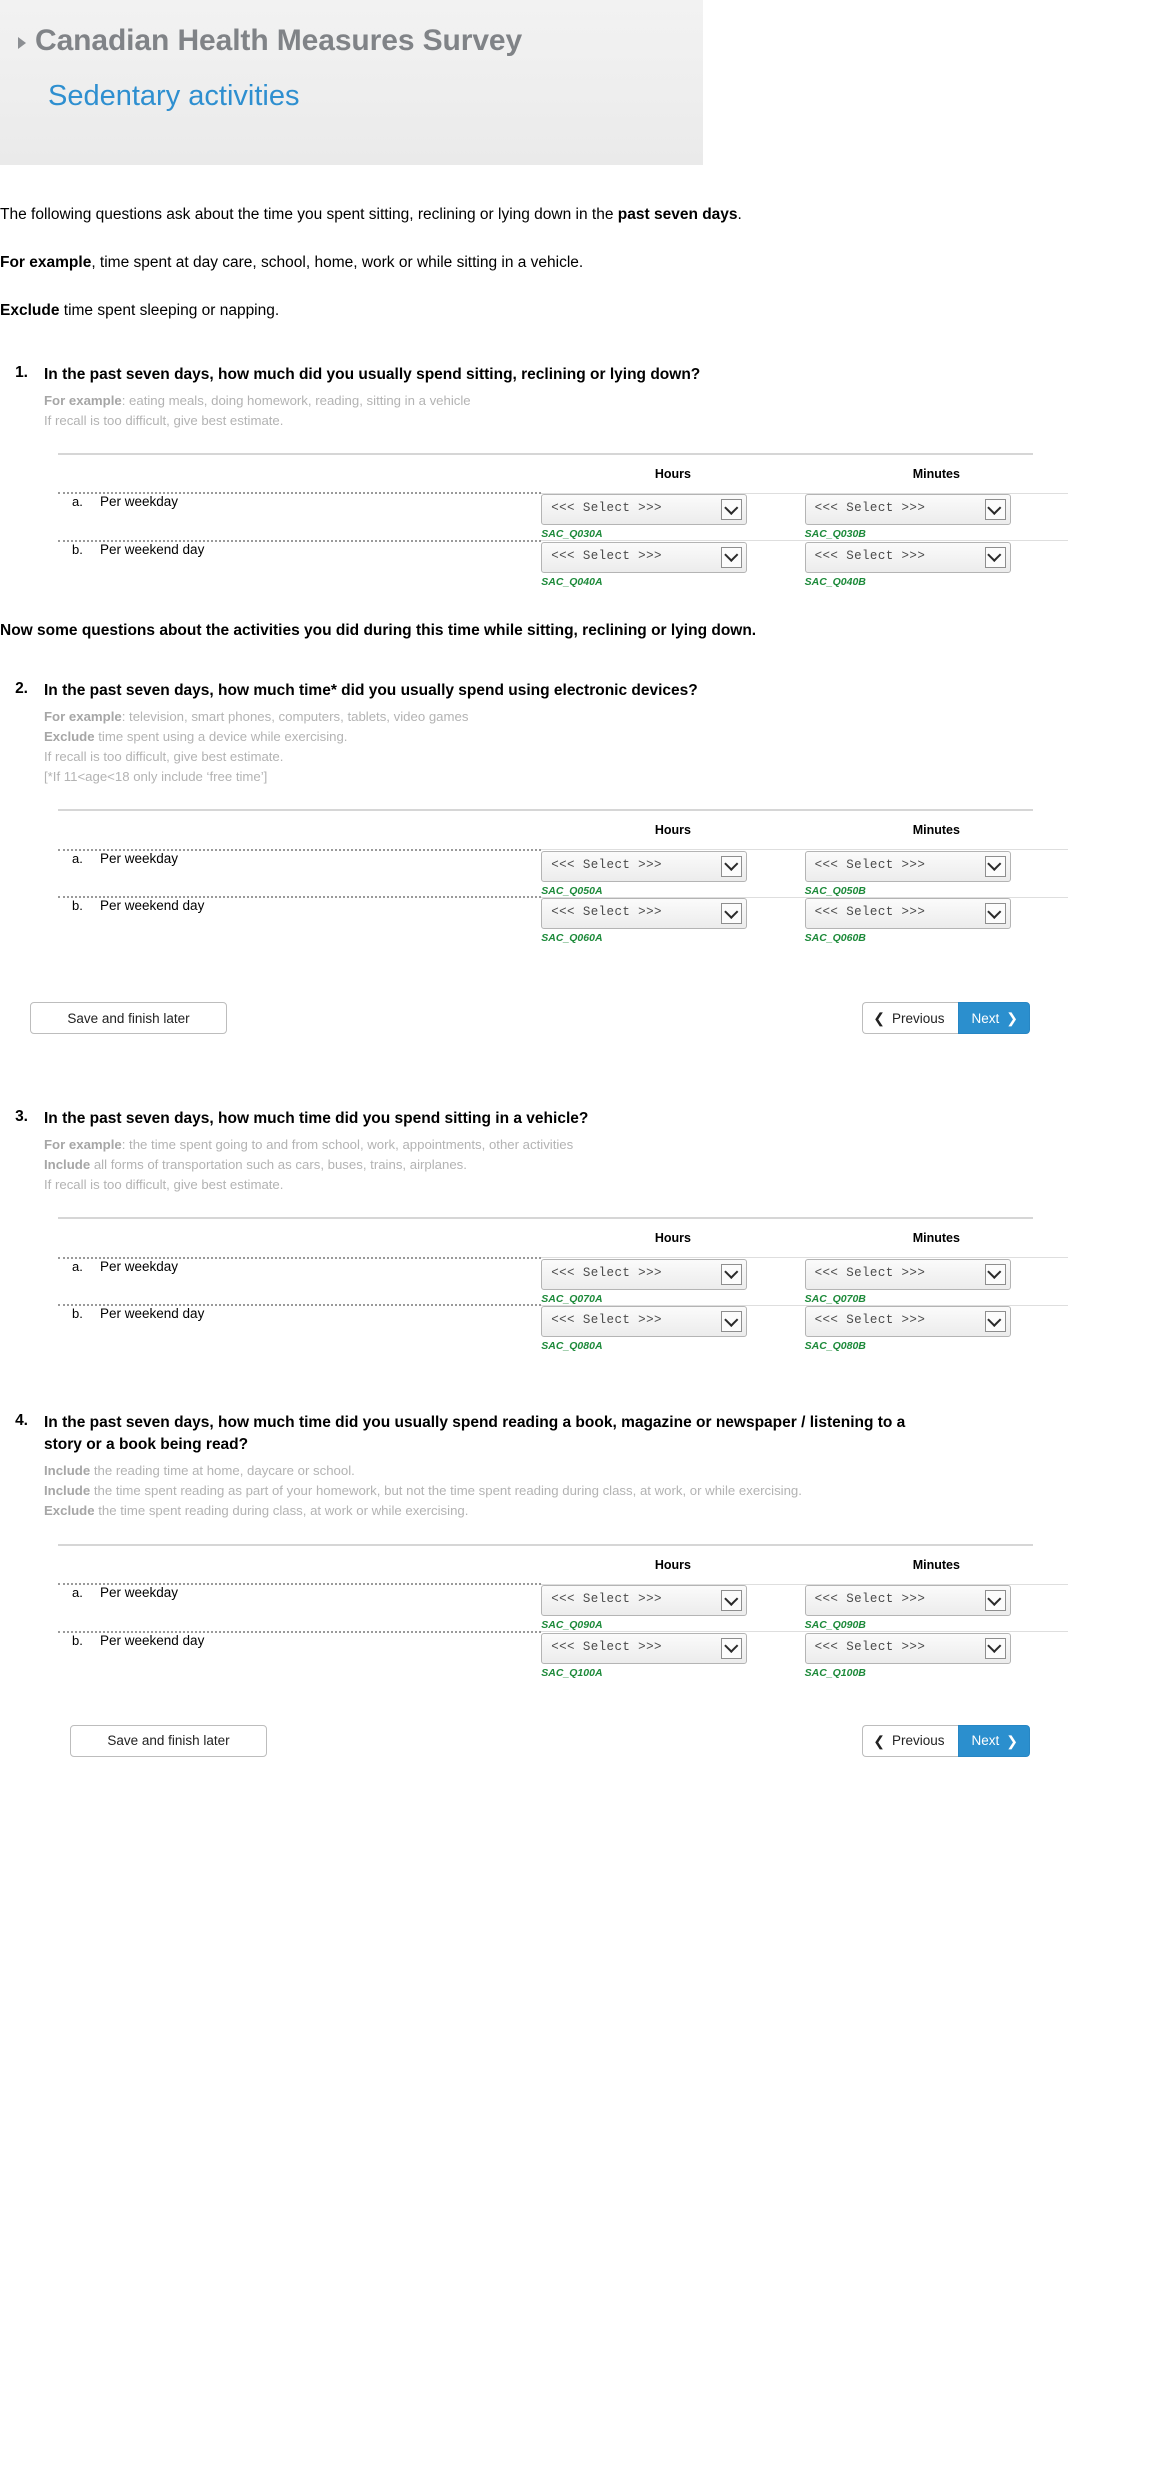 Image resolution: width=1151 pixels, height=2481 pixels. I want to click on row-a-hours-cell: <<< Select >>> SAC_Q050A, so click(672, 874).